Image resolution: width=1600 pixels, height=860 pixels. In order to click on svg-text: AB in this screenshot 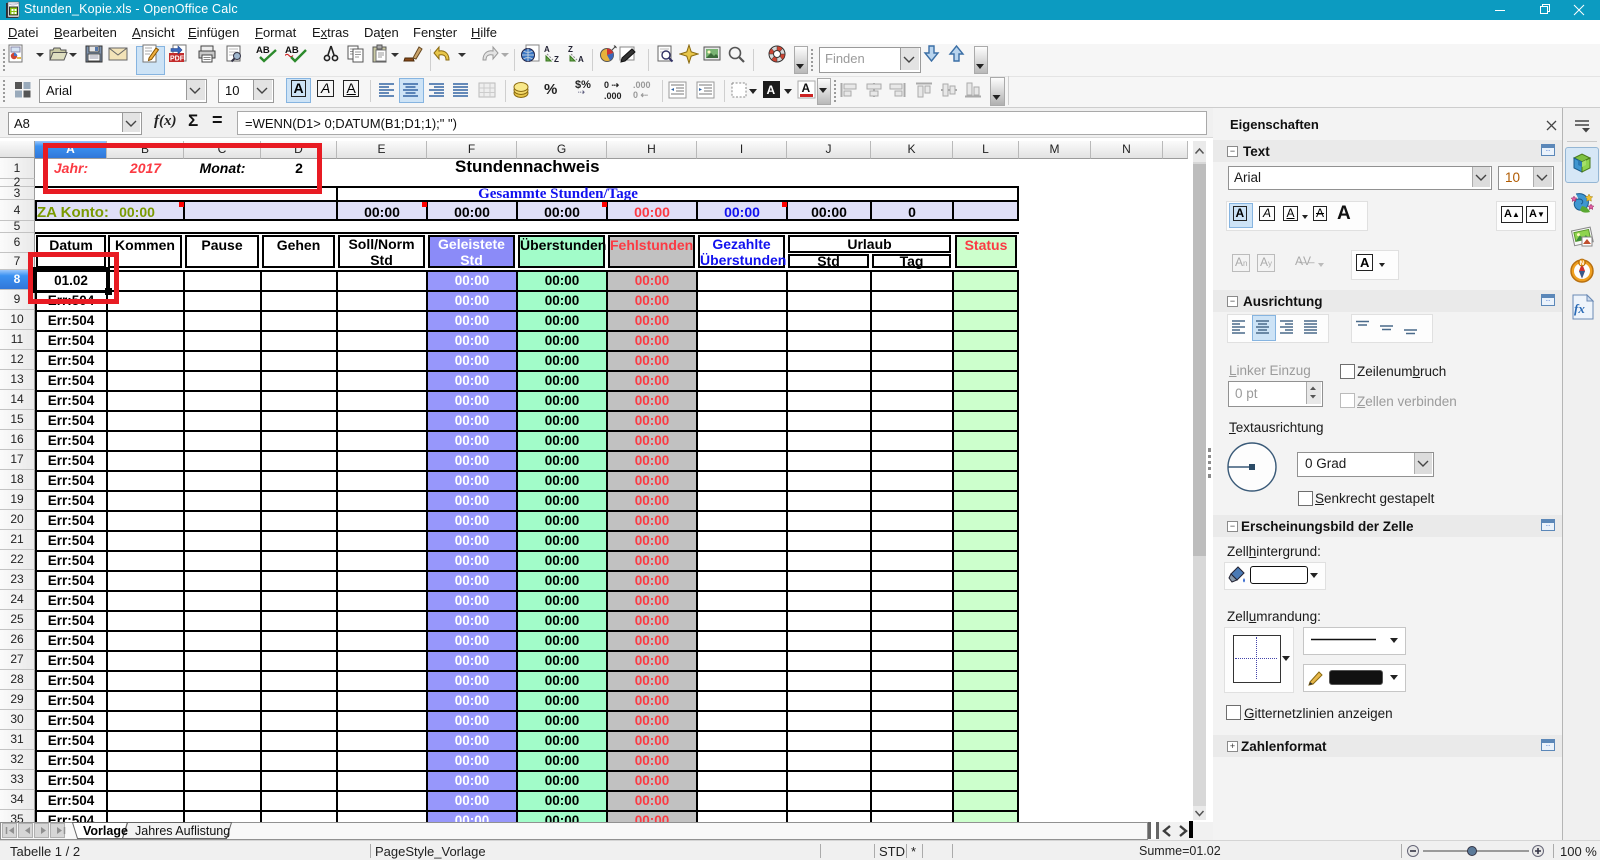, I will do `click(263, 50)`.